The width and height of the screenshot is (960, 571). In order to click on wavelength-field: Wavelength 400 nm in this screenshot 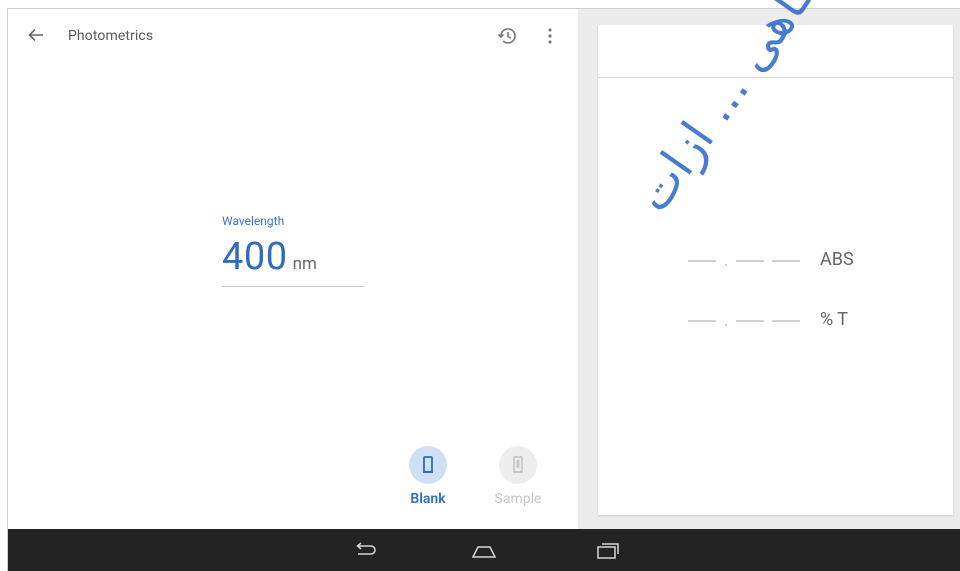, I will do `click(293, 250)`.